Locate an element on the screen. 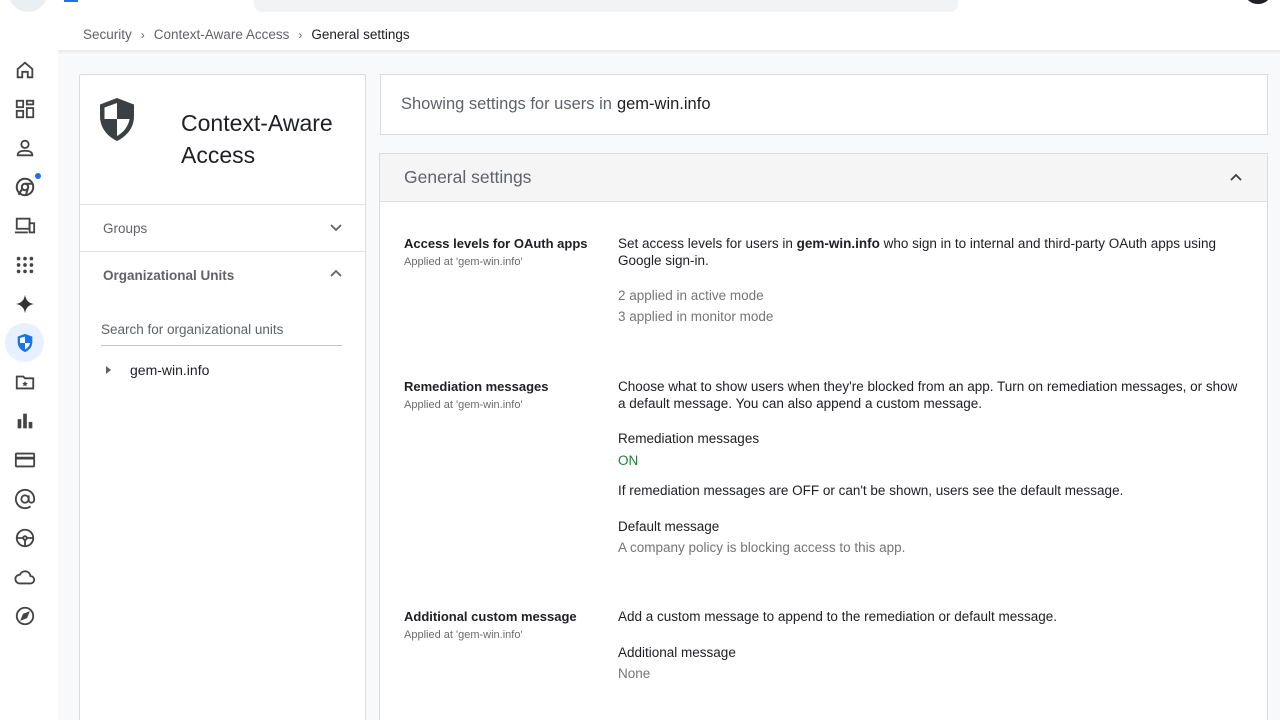 The image size is (1280, 720). chevron-down-icon is located at coordinates (336, 228).